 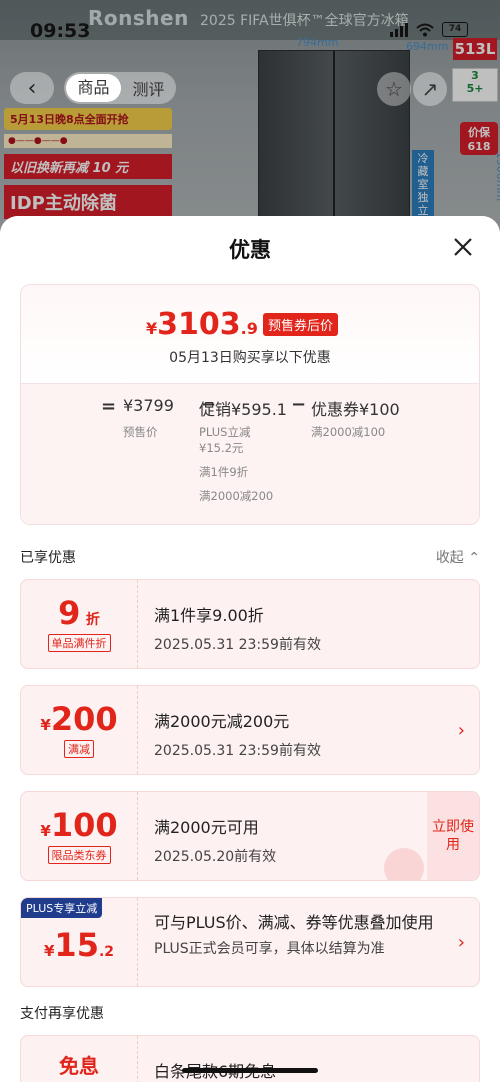 I want to click on coupon-amount: ¥100, so click(x=79, y=825).